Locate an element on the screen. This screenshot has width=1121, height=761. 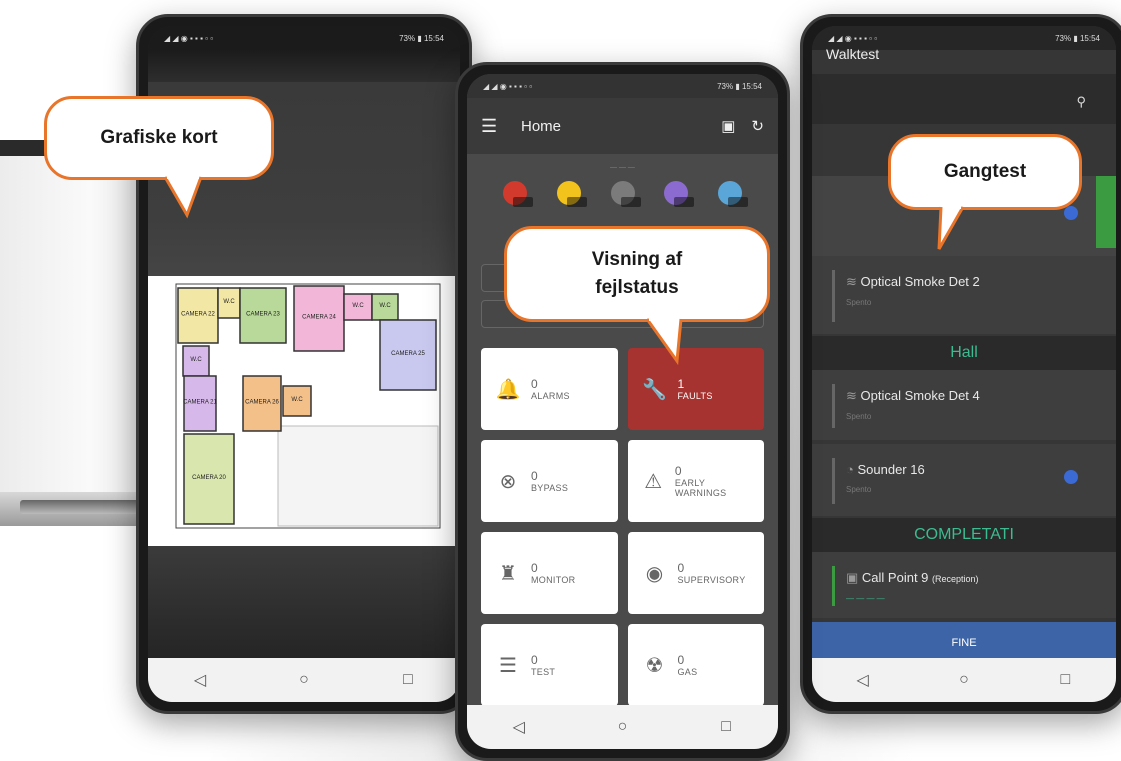
callout-right: Gangtest is located at coordinates (985, 192).